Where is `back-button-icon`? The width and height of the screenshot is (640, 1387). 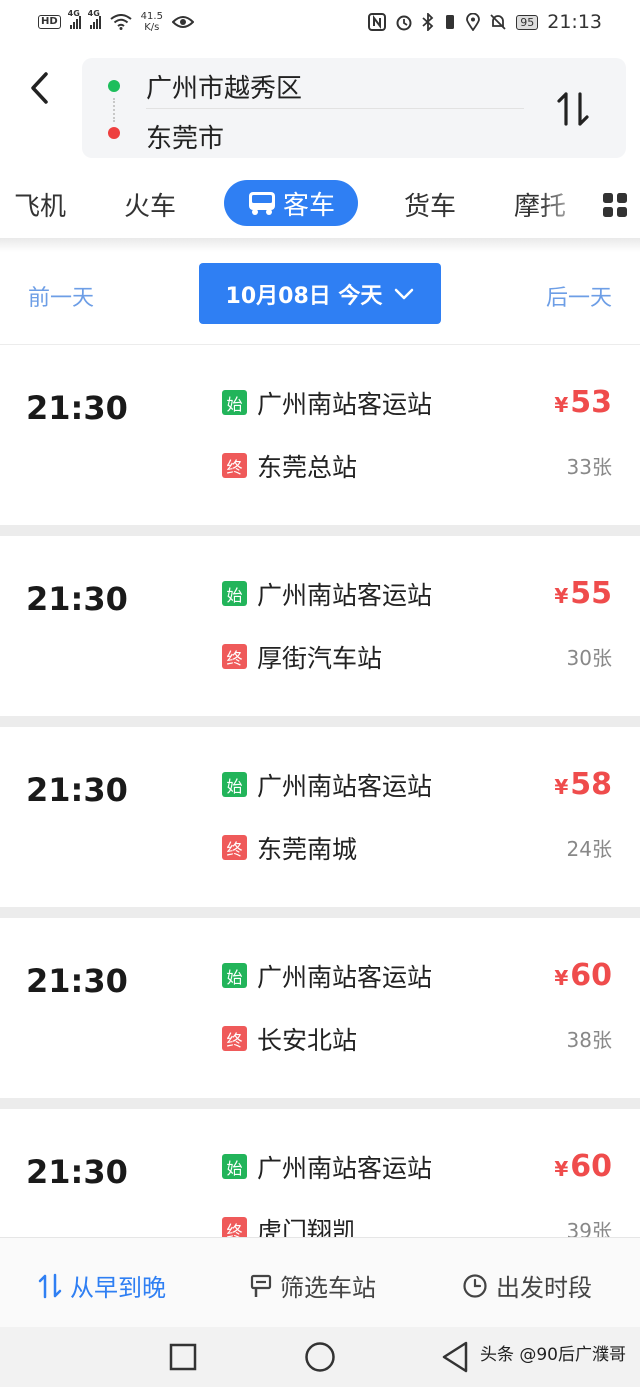
back-button-icon is located at coordinates (455, 1357).